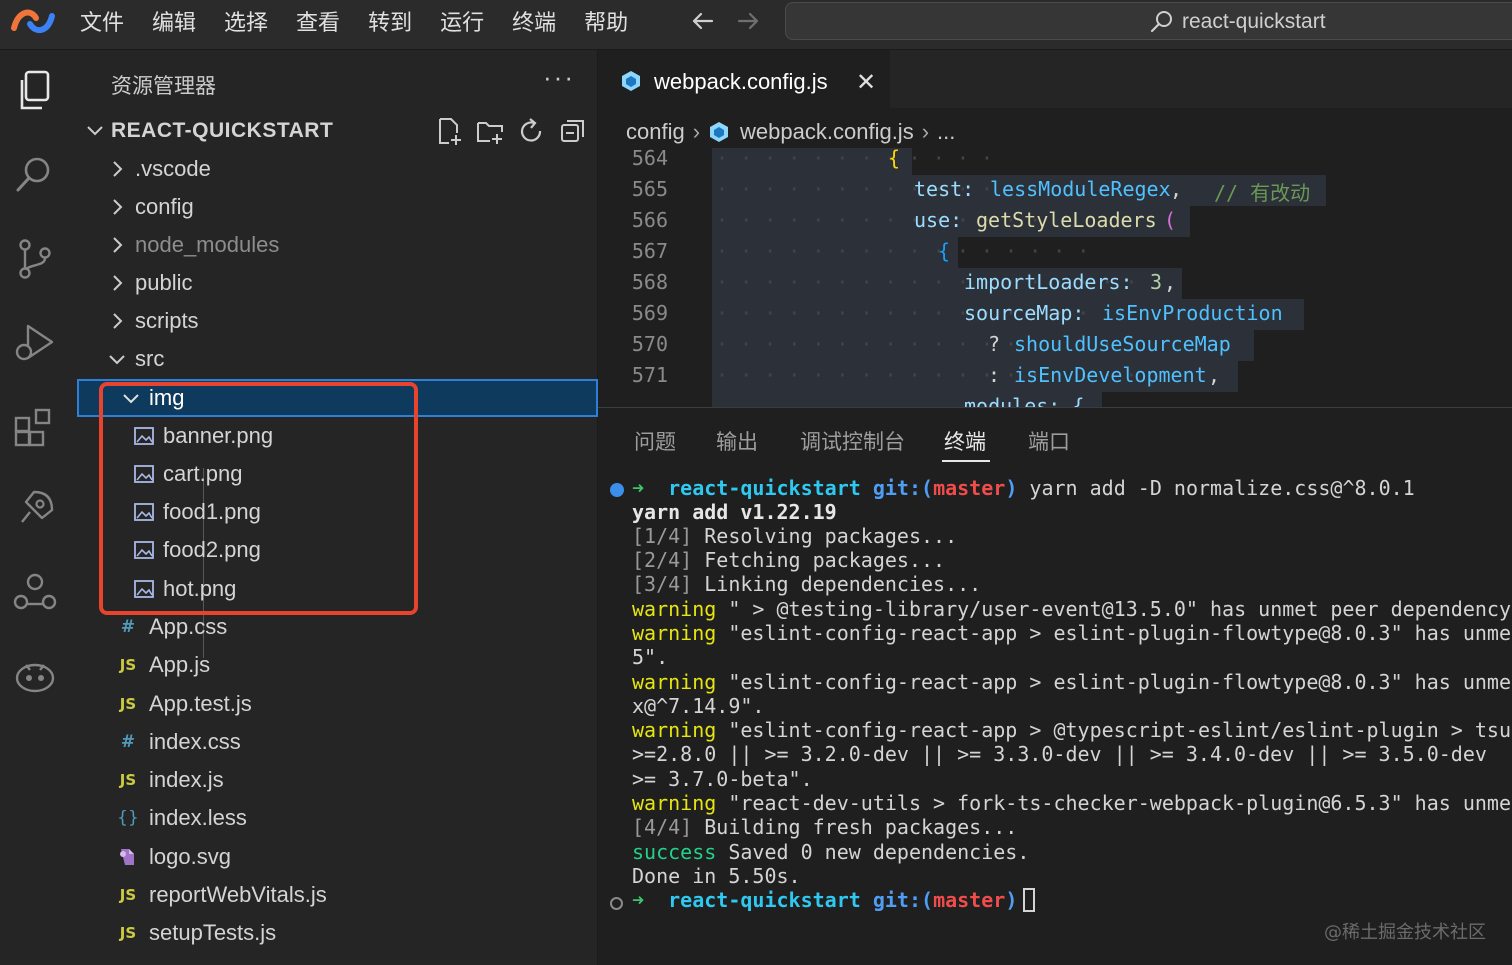 The image size is (1512, 965). What do you see at coordinates (531, 131) in the screenshot?
I see `refresh-icon` at bounding box center [531, 131].